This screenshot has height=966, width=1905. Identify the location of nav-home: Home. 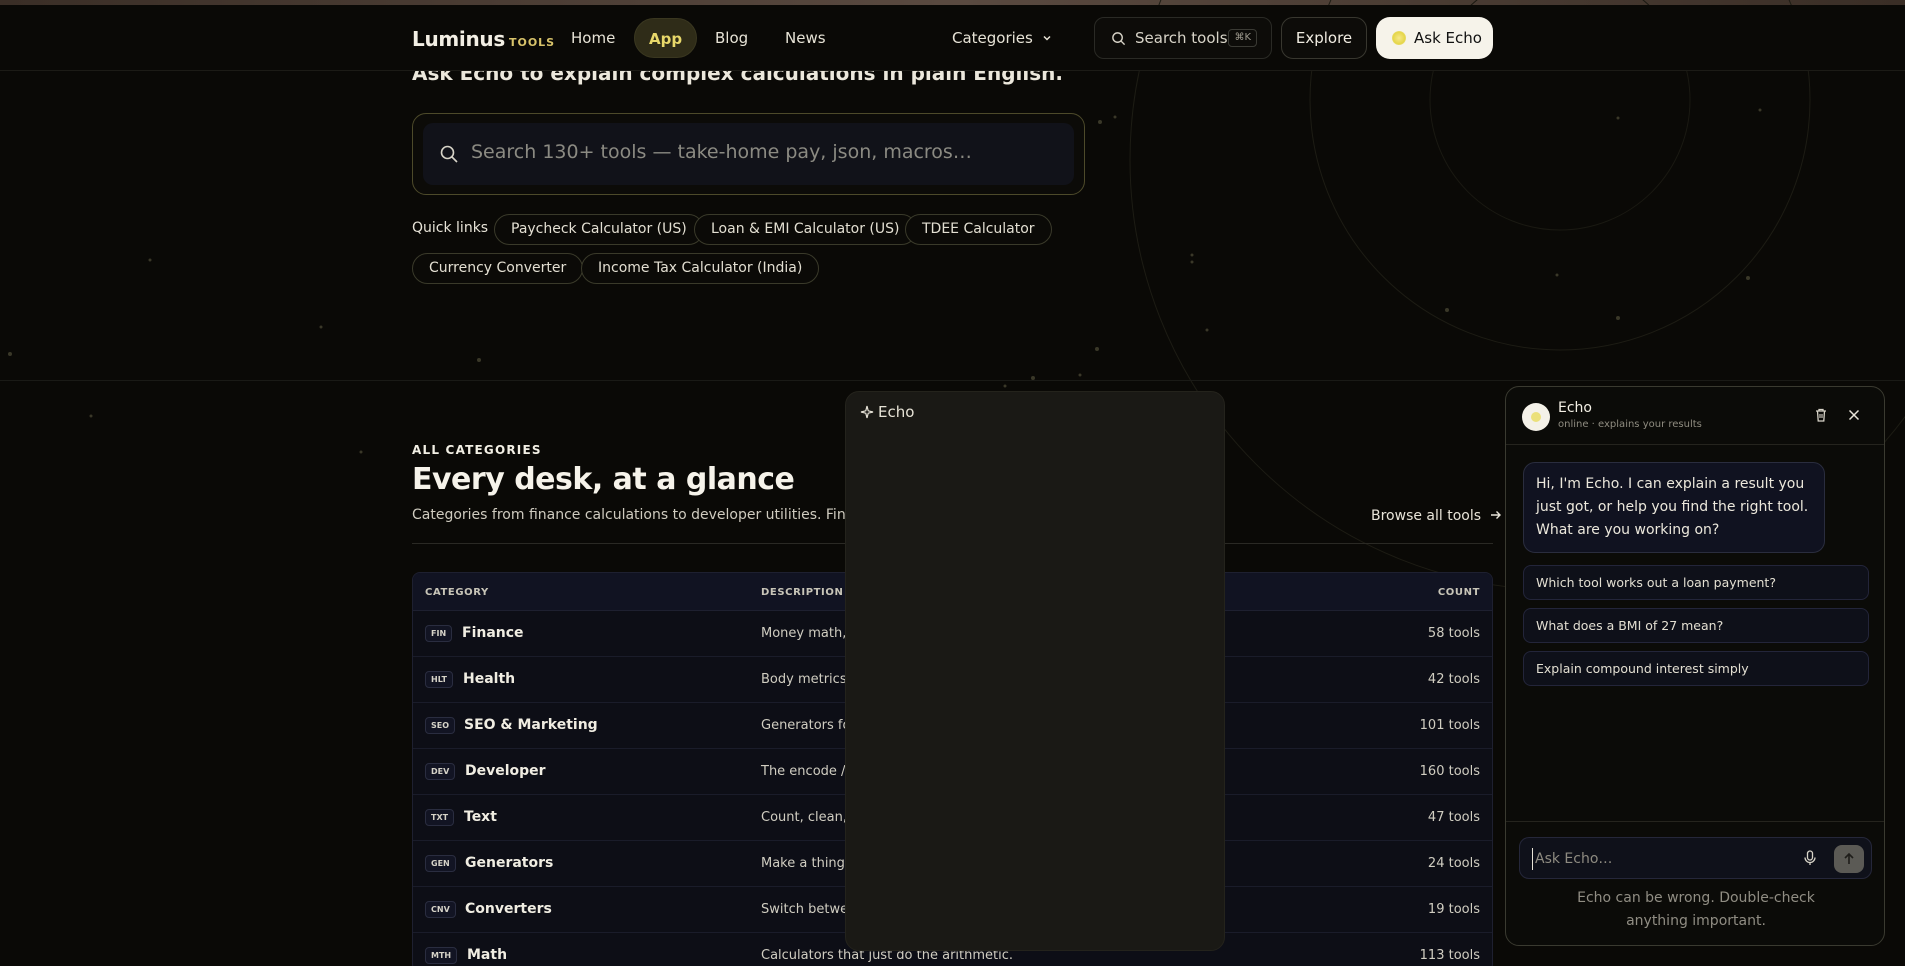
(593, 38).